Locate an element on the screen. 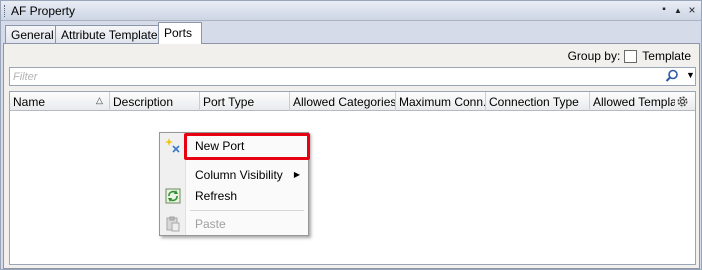 The height and width of the screenshot is (270, 702). column-header-description: Description is located at coordinates (155, 101).